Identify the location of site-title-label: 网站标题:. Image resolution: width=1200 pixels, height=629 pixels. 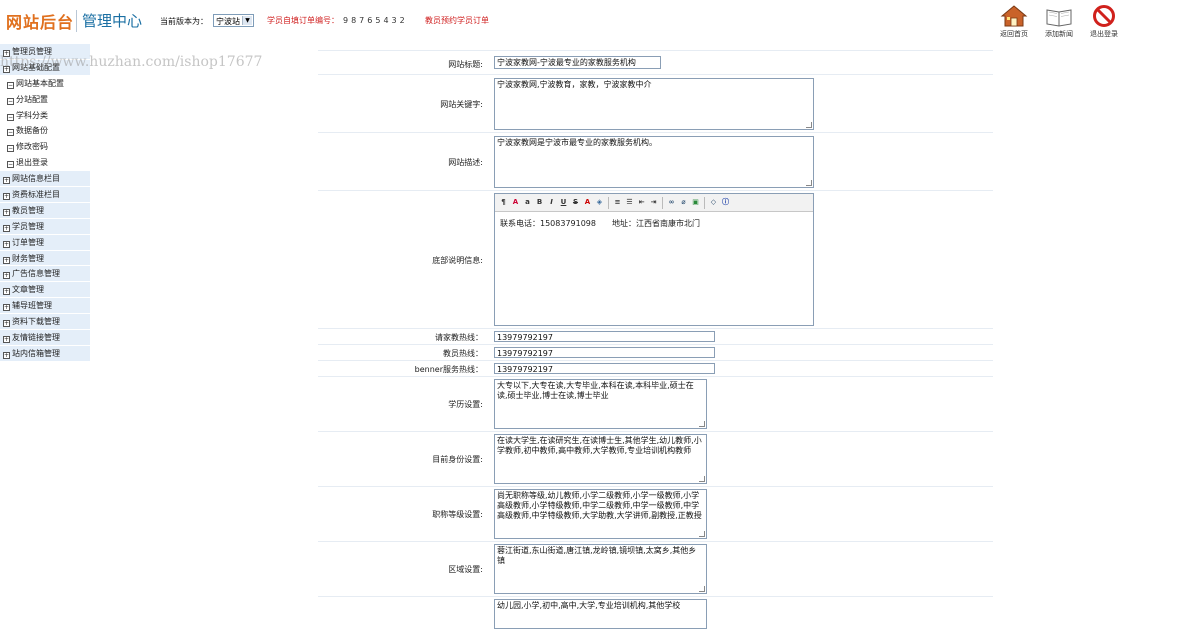
(465, 64).